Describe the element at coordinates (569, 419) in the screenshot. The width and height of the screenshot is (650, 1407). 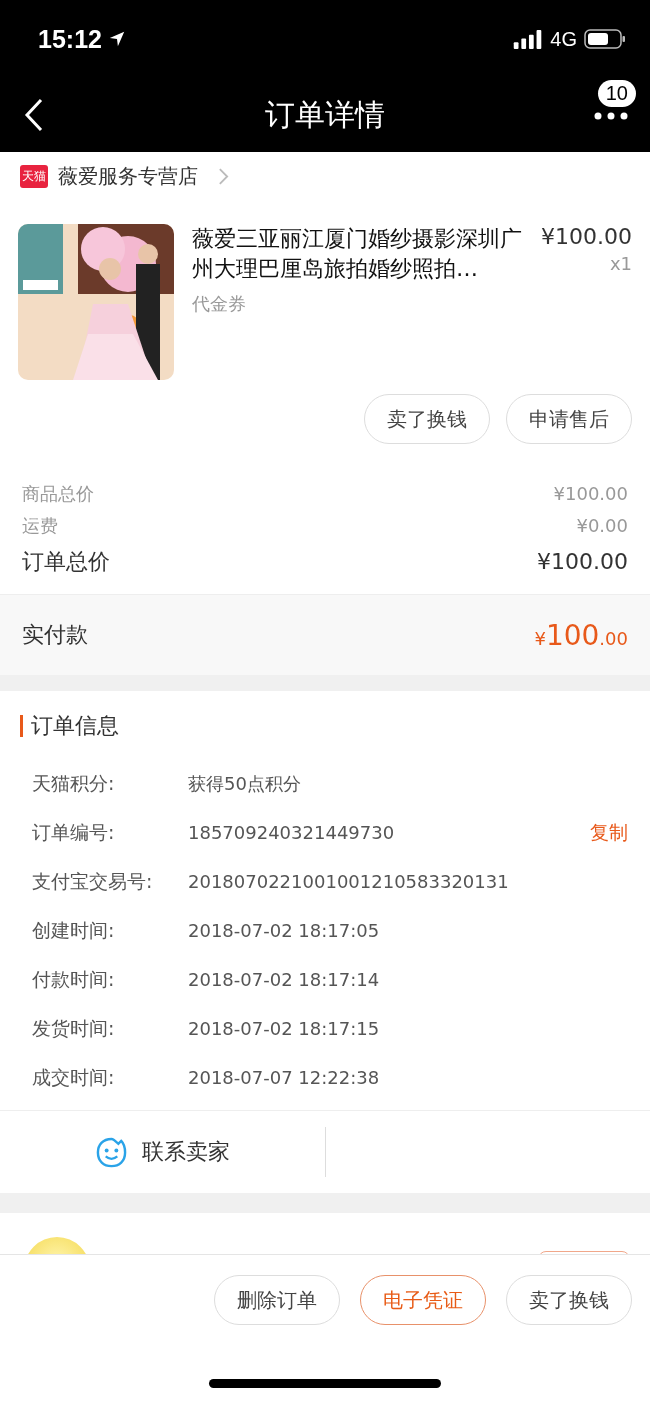
I see `action-button: 申请售后` at that location.